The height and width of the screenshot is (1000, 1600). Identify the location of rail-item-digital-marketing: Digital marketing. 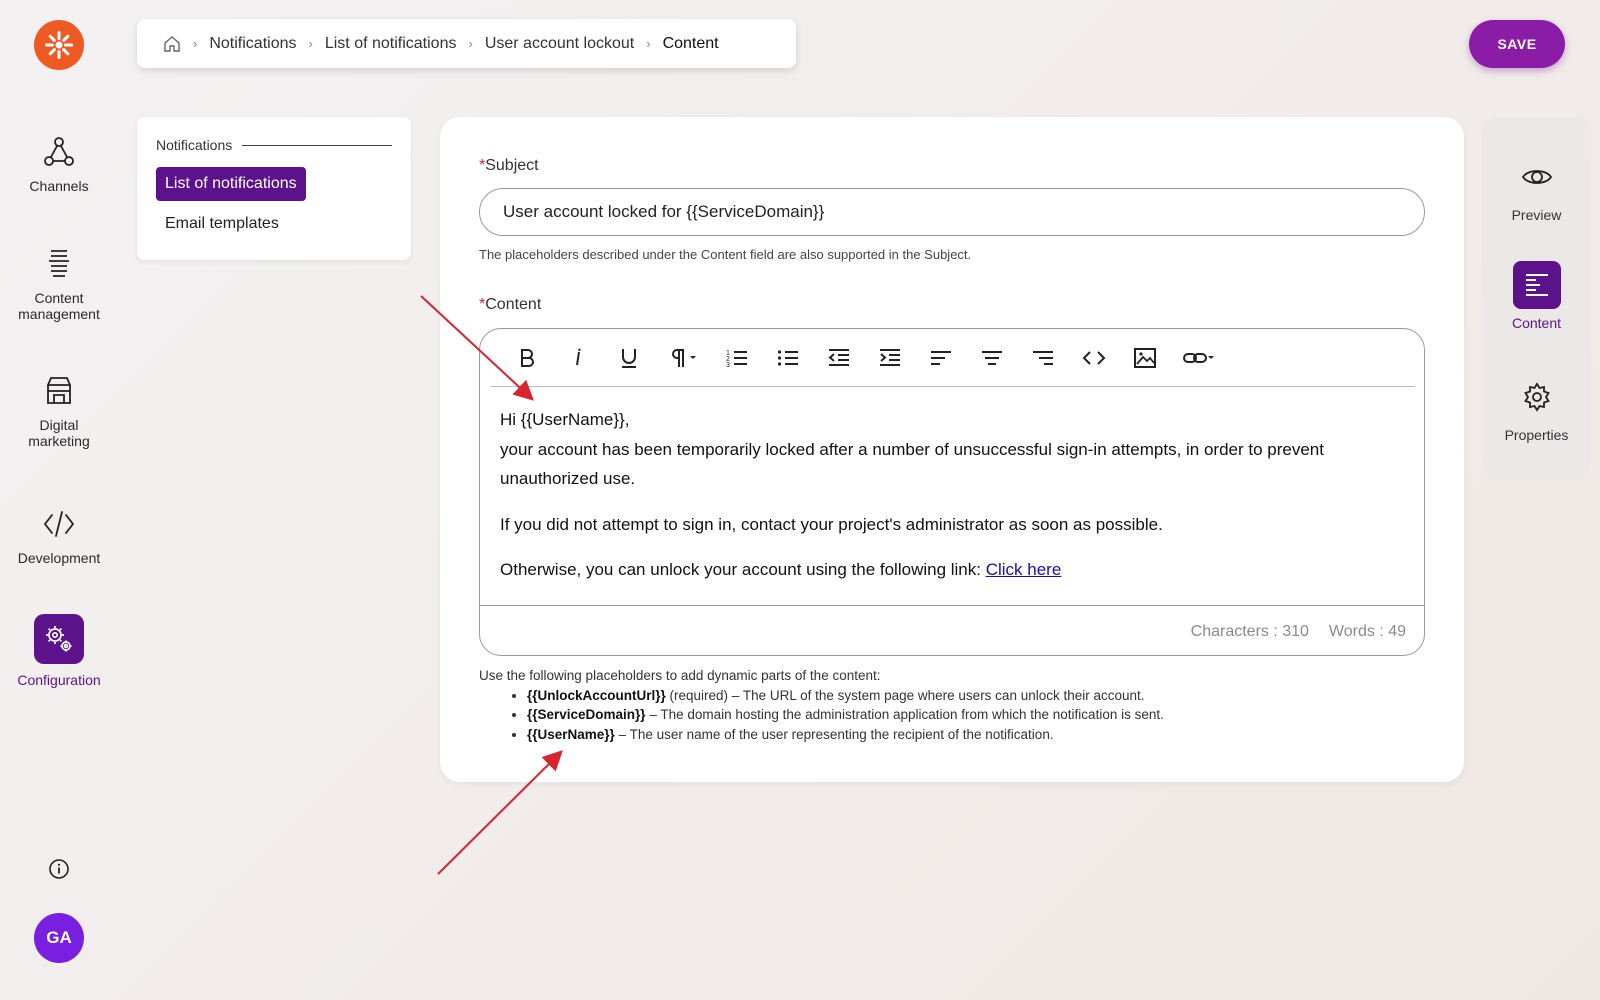
(59, 411).